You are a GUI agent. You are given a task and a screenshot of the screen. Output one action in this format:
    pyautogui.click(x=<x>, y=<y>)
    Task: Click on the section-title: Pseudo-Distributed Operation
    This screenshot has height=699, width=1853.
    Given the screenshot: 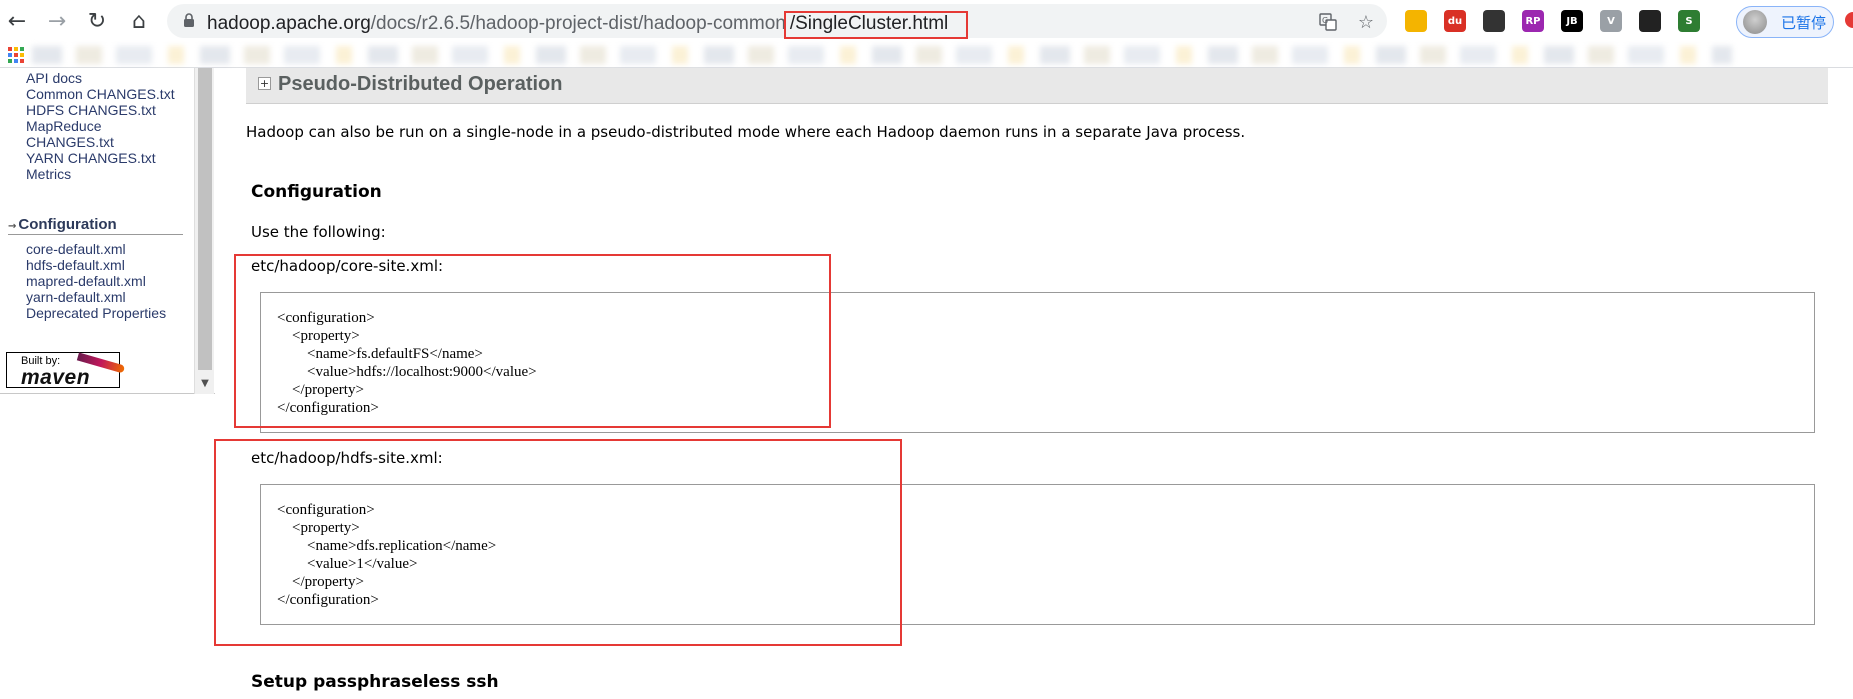 What is the action you would take?
    pyautogui.click(x=420, y=84)
    